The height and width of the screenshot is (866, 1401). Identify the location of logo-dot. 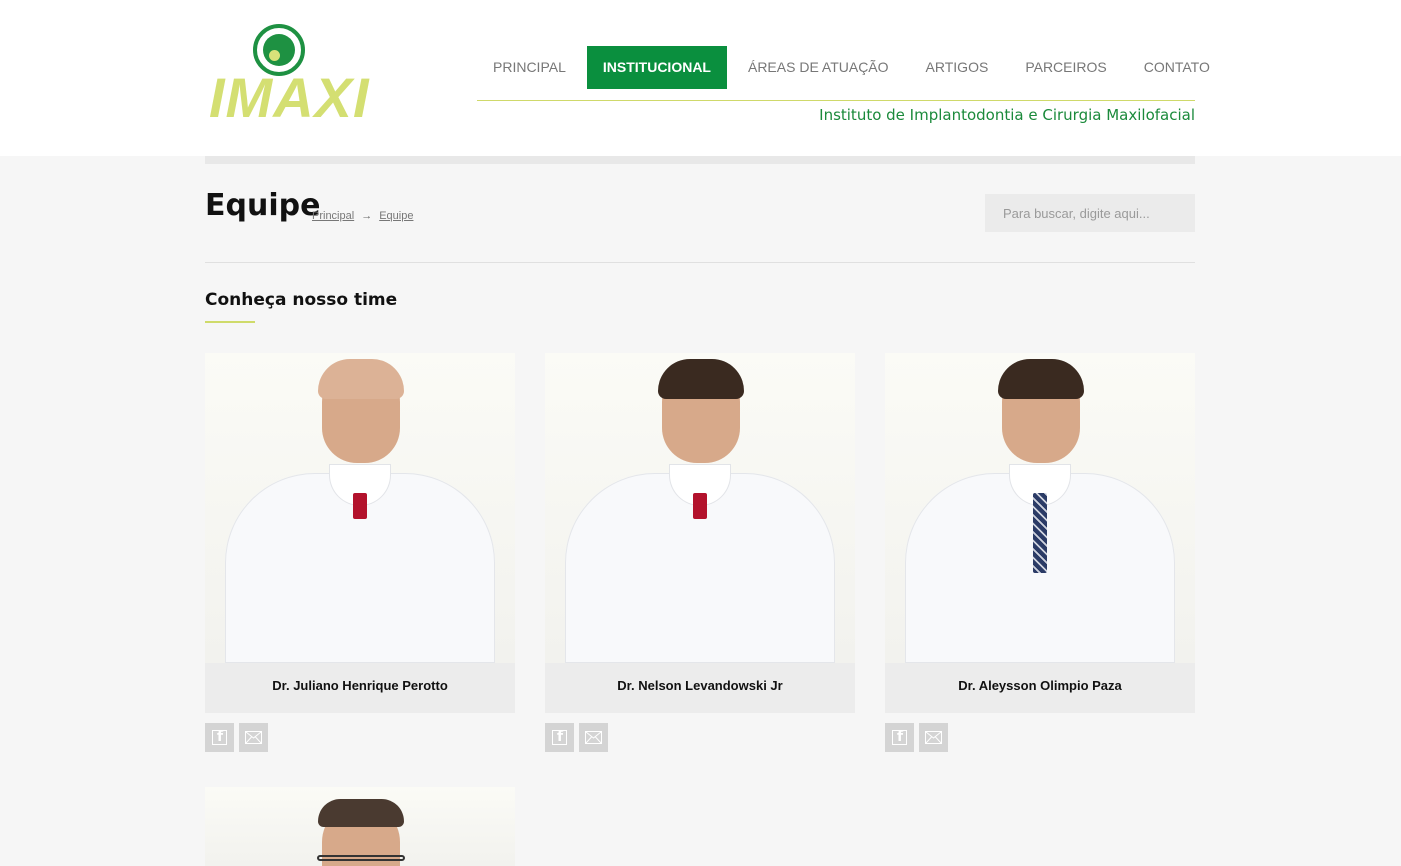
(274, 55).